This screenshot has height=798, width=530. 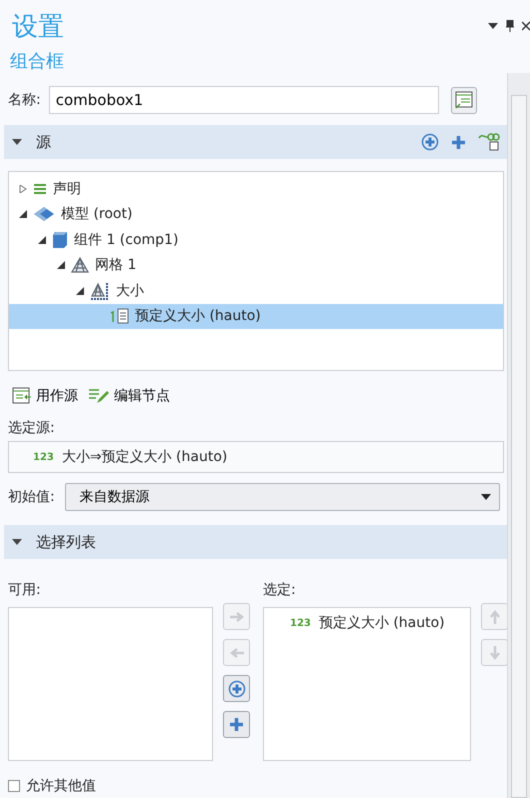 I want to click on scrollbar, so click(x=518, y=435).